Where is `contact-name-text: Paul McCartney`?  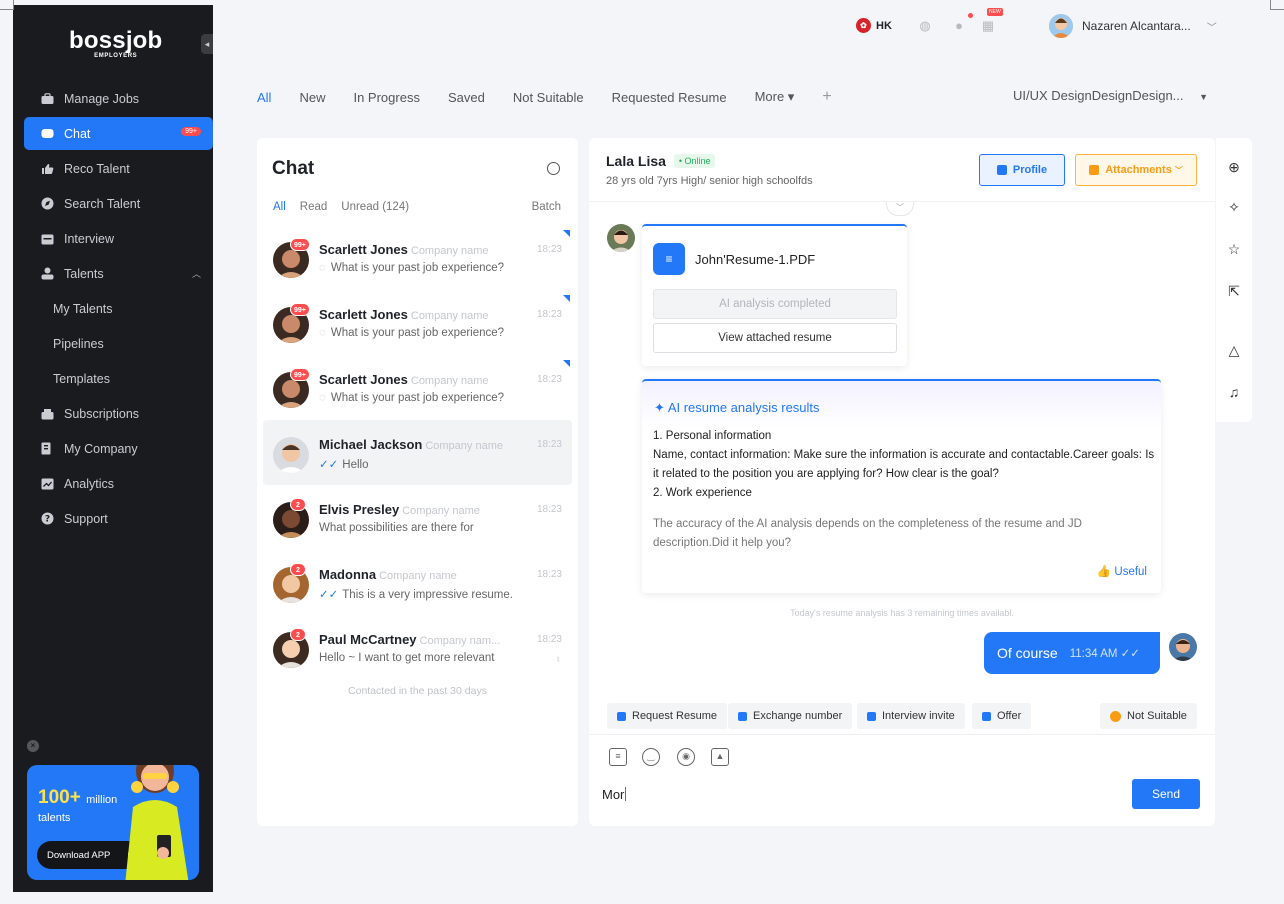 contact-name-text: Paul McCartney is located at coordinates (368, 639).